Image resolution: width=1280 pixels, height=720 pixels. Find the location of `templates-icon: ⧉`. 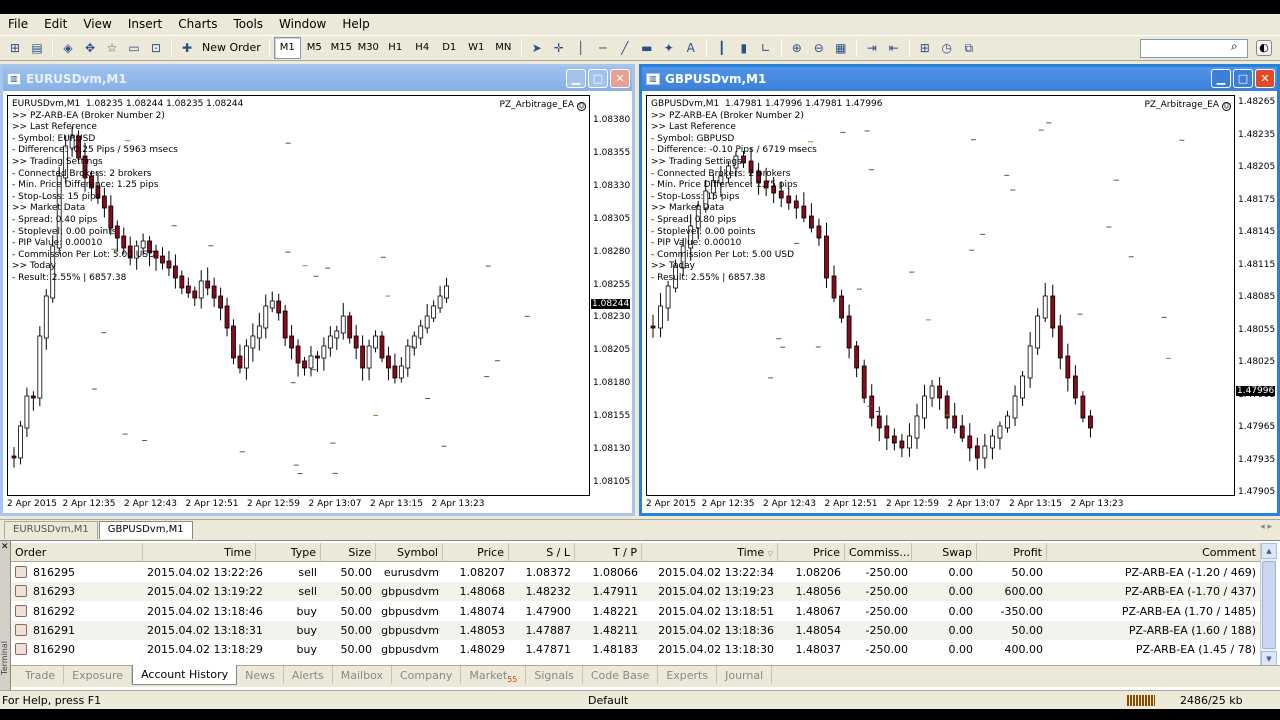

templates-icon: ⧉ is located at coordinates (969, 48).